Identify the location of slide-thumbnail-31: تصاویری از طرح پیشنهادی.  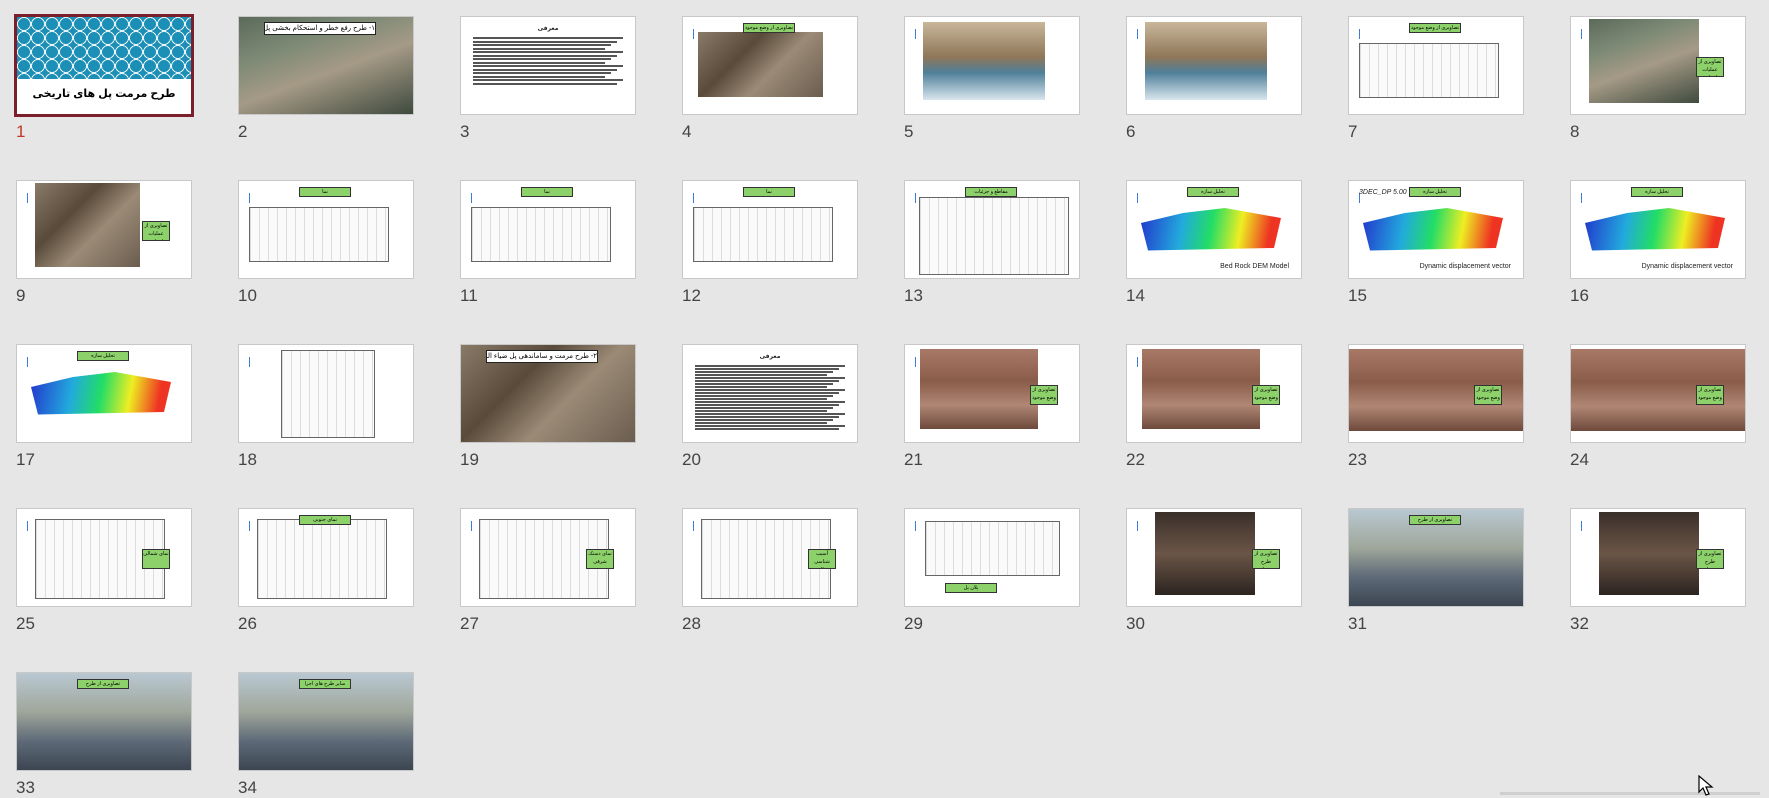
(1436, 557).